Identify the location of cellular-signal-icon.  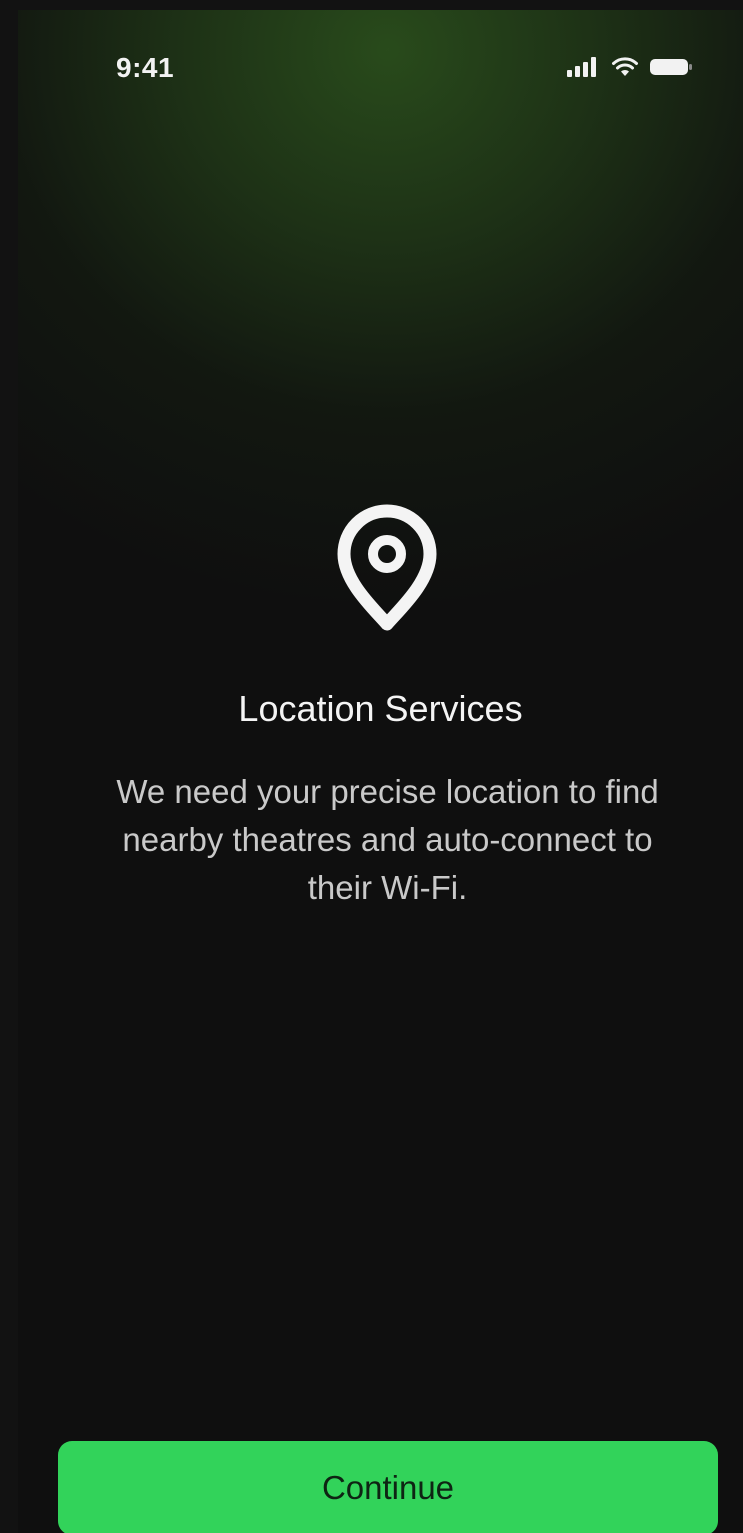
(581, 67).